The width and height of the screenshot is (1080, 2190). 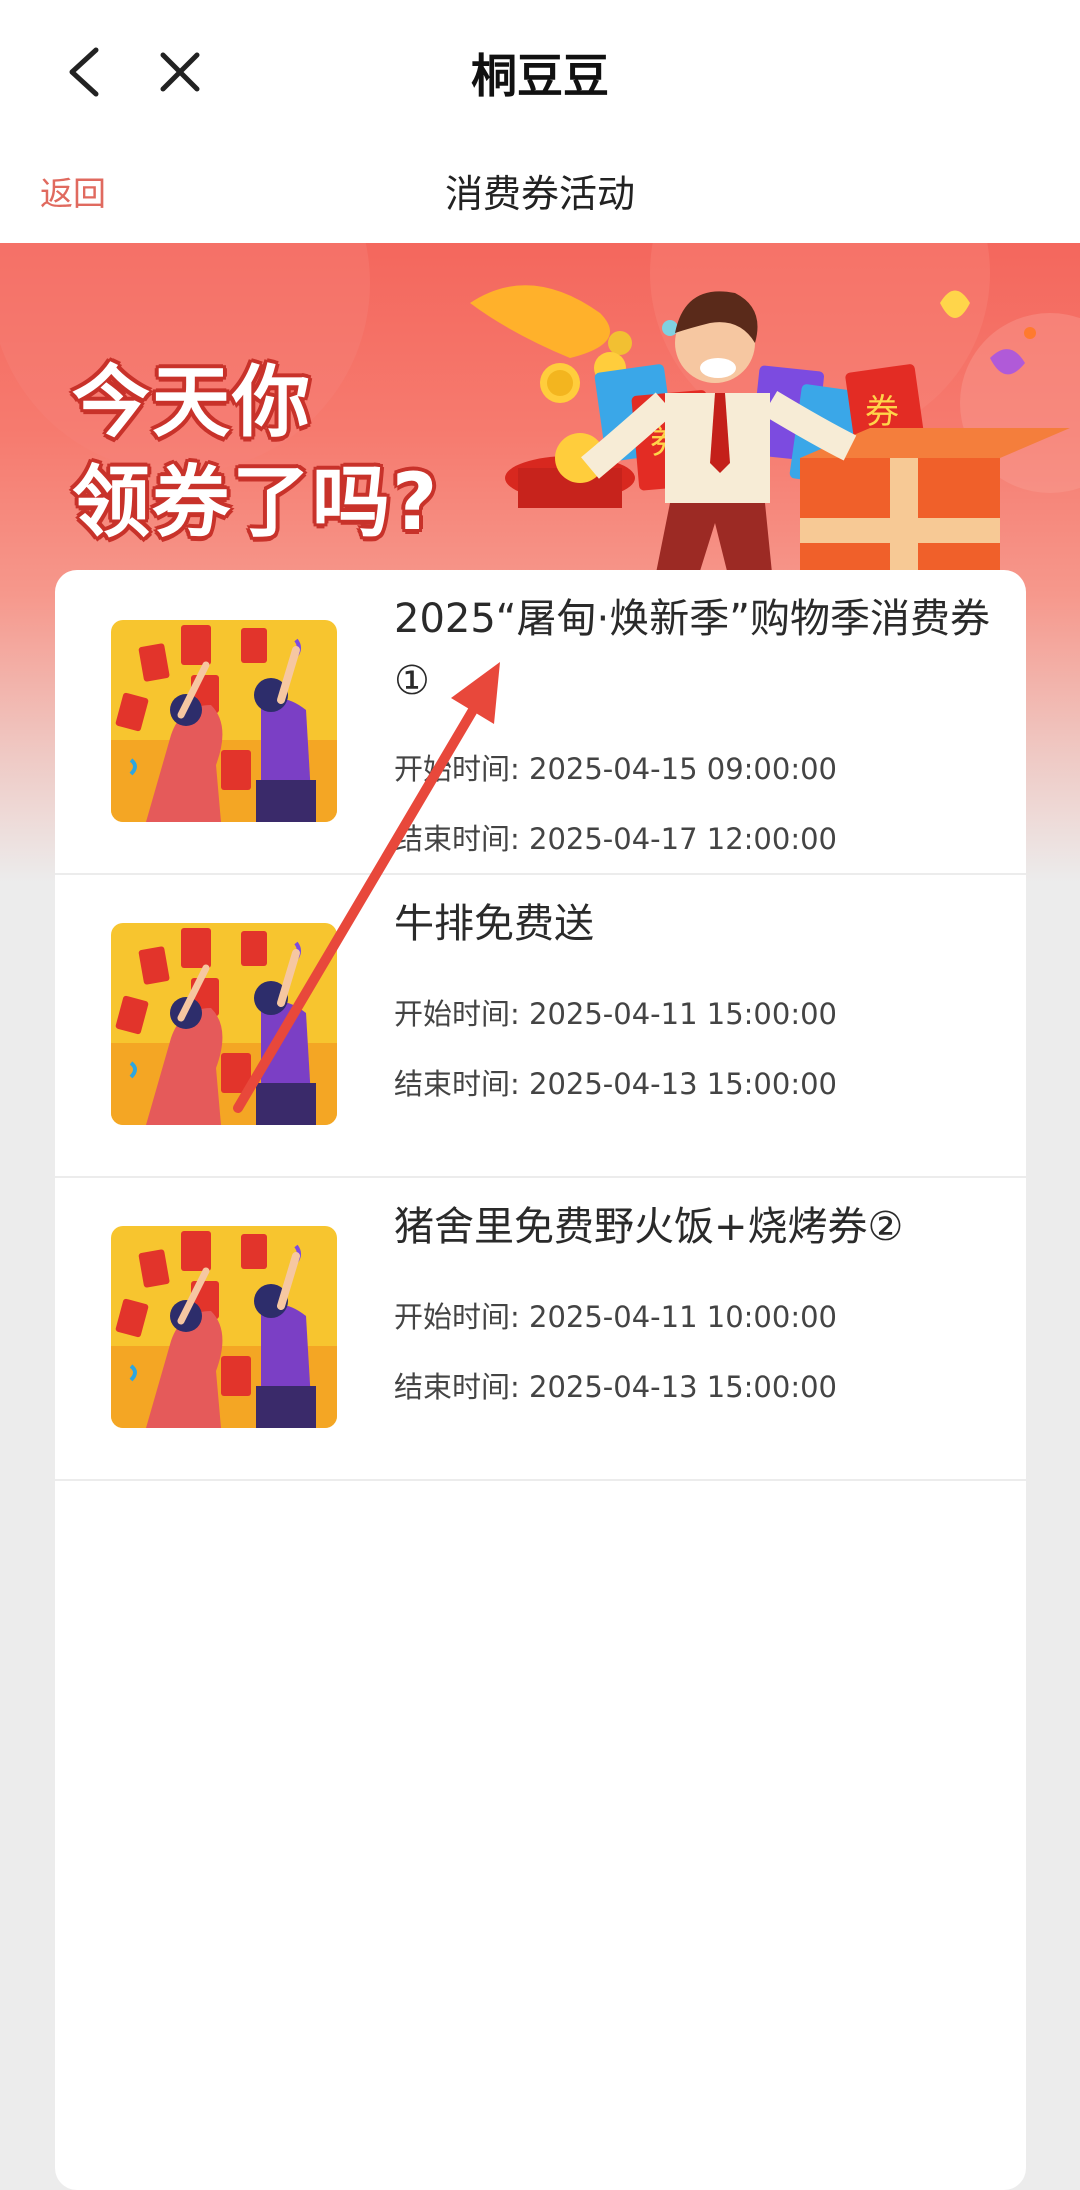 I want to click on start-time-value: 2025-04-15 09:00:00, so click(x=683, y=769).